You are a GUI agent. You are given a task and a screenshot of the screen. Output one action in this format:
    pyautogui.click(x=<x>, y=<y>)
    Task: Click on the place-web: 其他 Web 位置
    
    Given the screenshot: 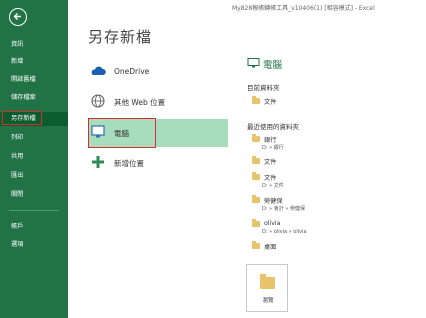 What is the action you would take?
    pyautogui.click(x=158, y=102)
    